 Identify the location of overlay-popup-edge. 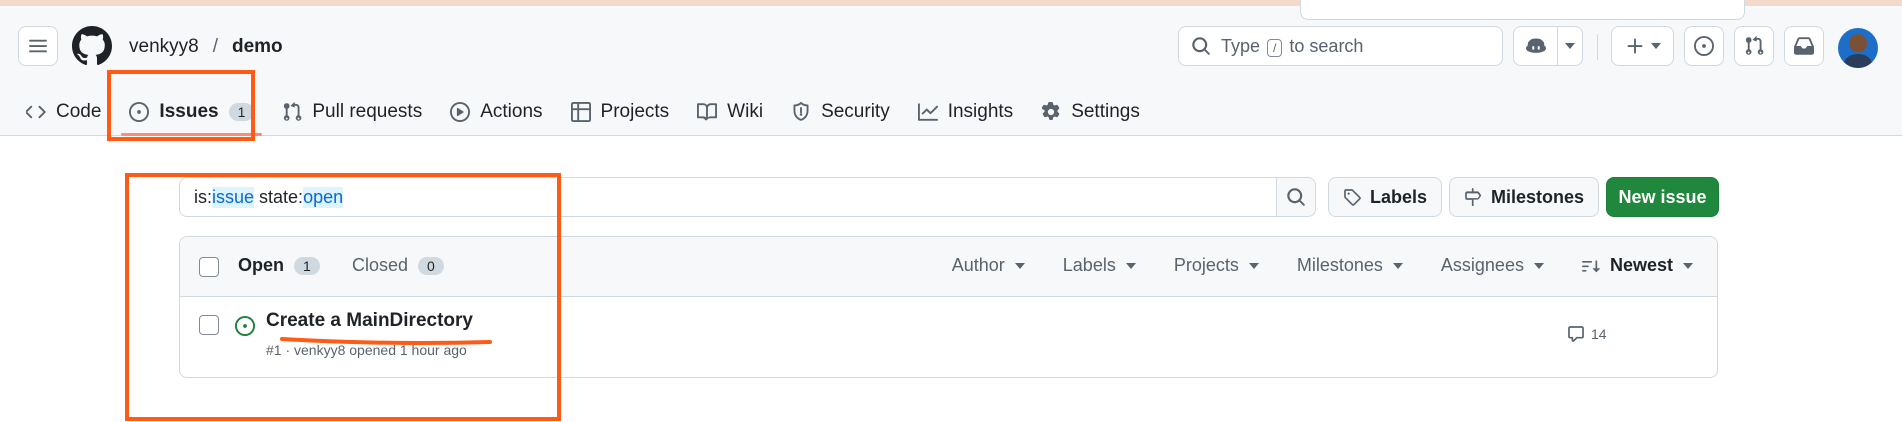
(1522, 10).